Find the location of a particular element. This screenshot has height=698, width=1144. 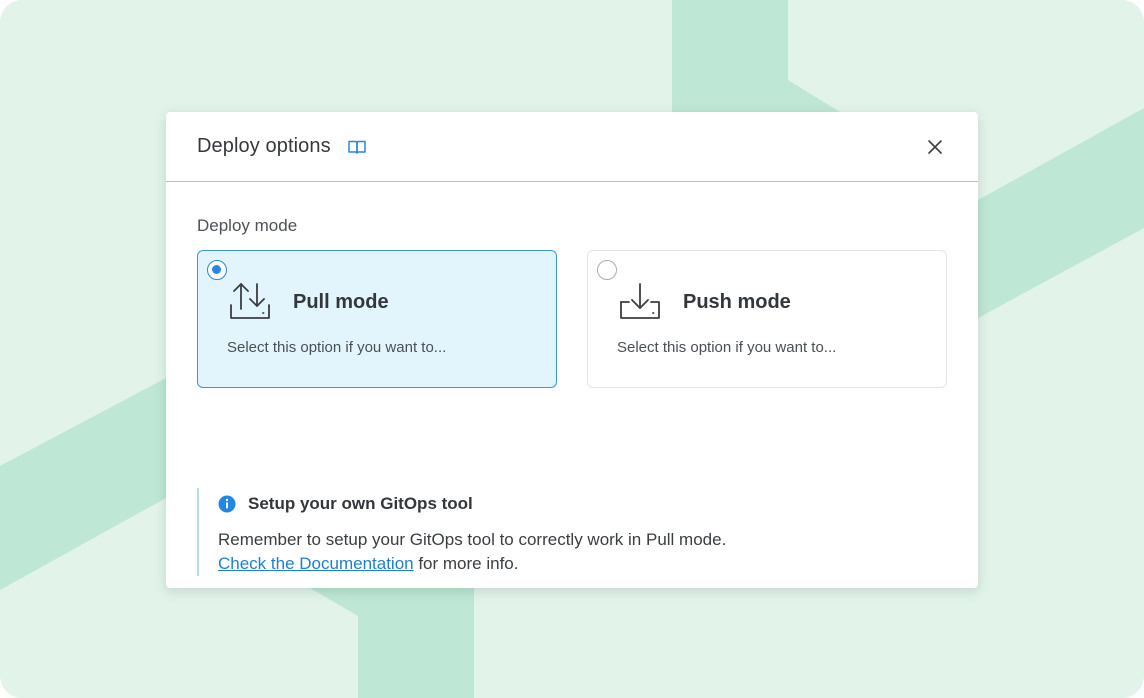

push-mode-radio is located at coordinates (607, 270).